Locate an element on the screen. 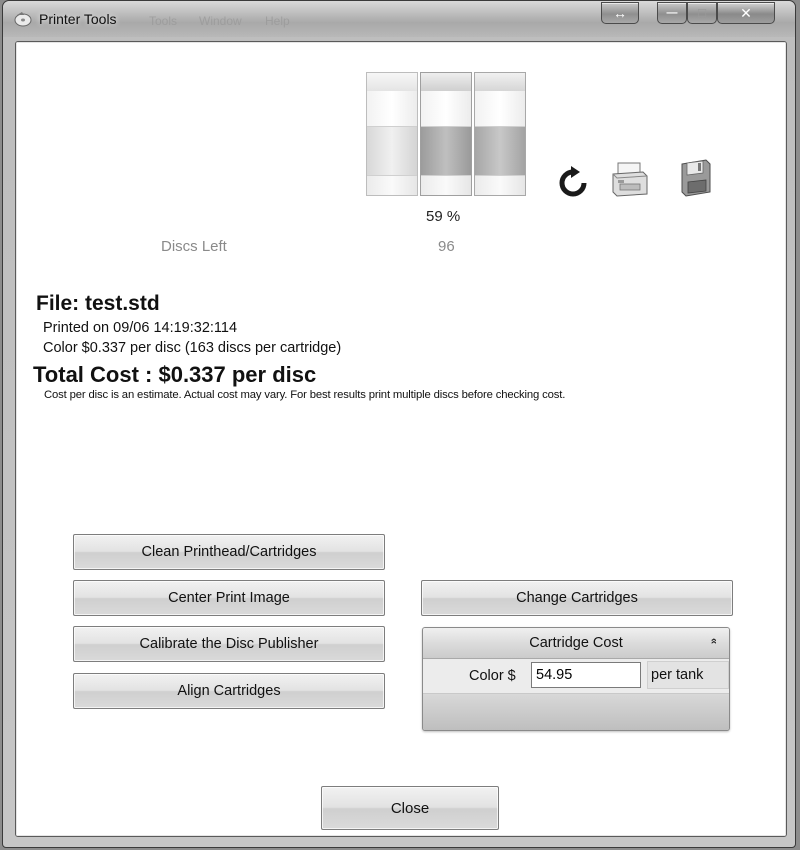  close-icon: ✕ is located at coordinates (746, 12).